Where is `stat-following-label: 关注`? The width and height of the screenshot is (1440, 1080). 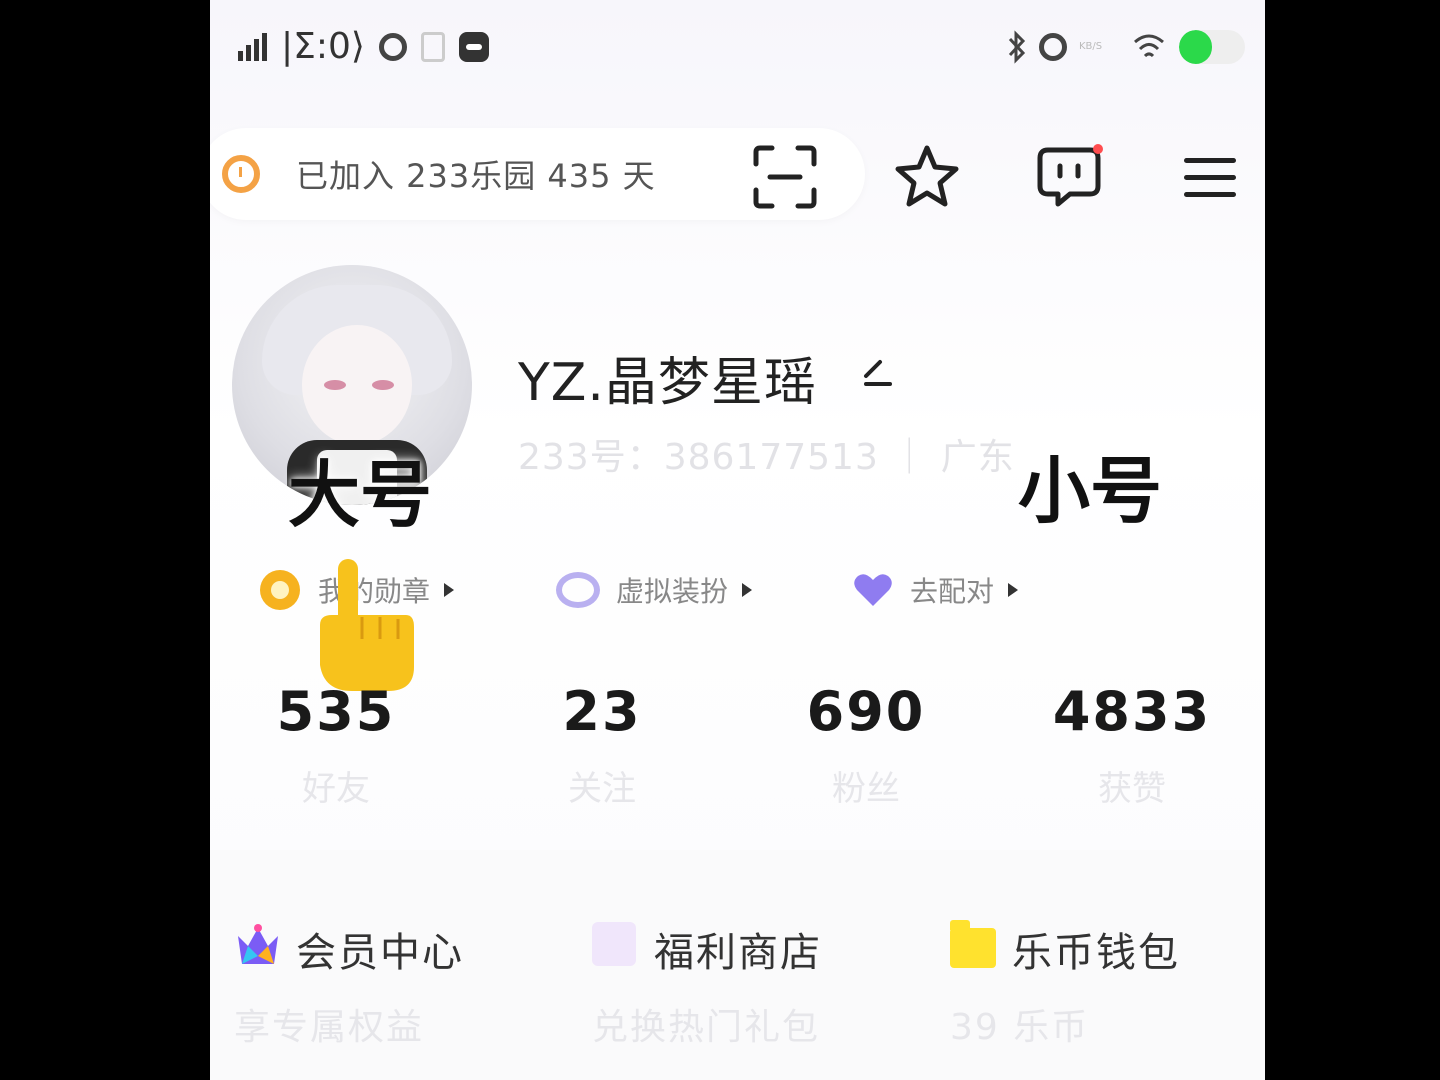 stat-following-label: 关注 is located at coordinates (602, 789).